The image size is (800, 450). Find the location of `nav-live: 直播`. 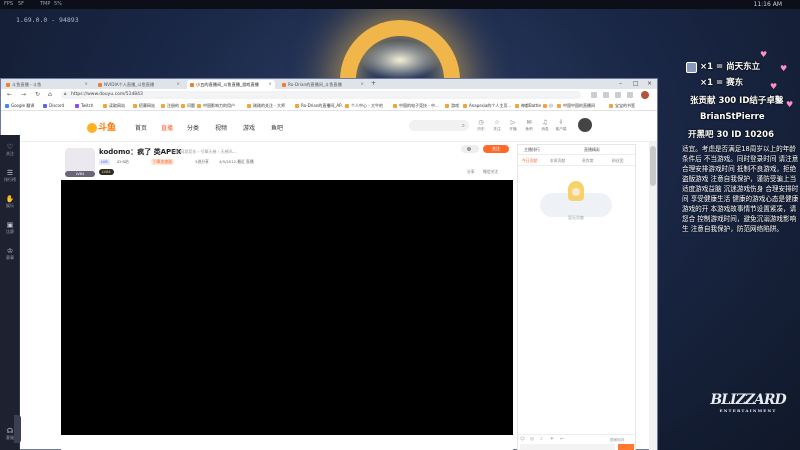

nav-live: 直播 is located at coordinates (167, 127).